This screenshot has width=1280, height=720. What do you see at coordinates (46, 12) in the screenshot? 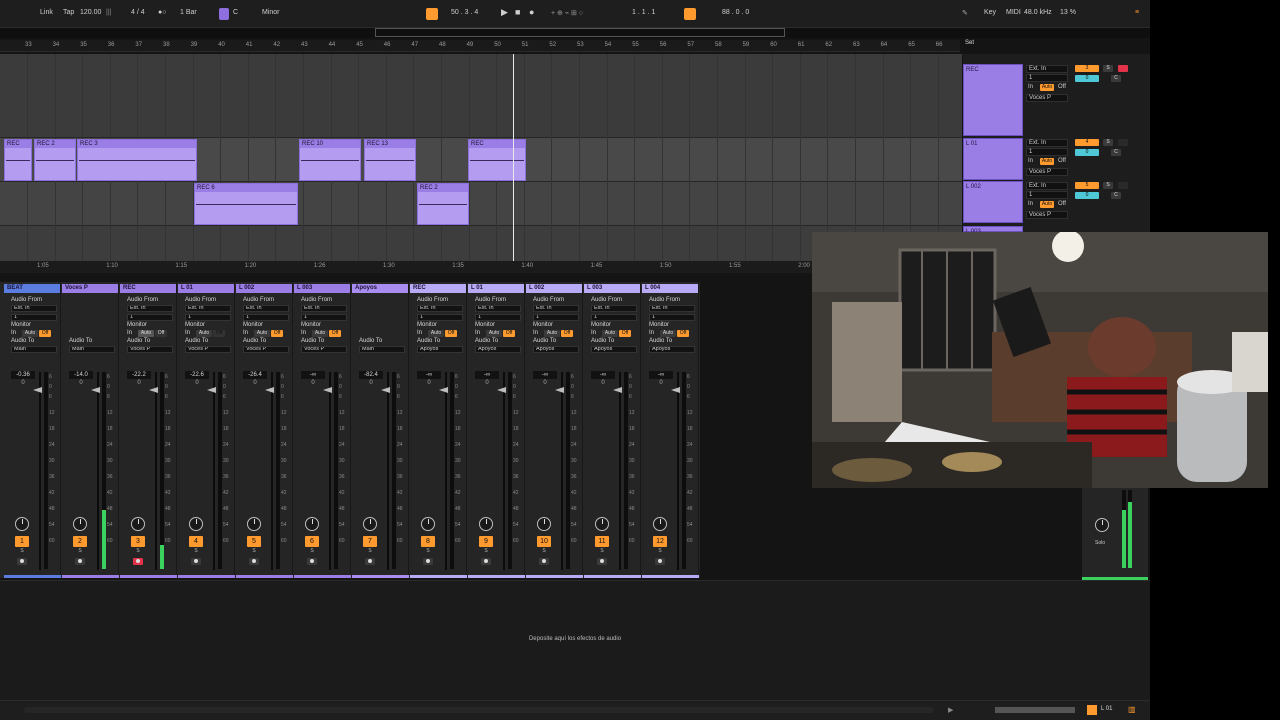
I see `link-button: Link` at bounding box center [46, 12].